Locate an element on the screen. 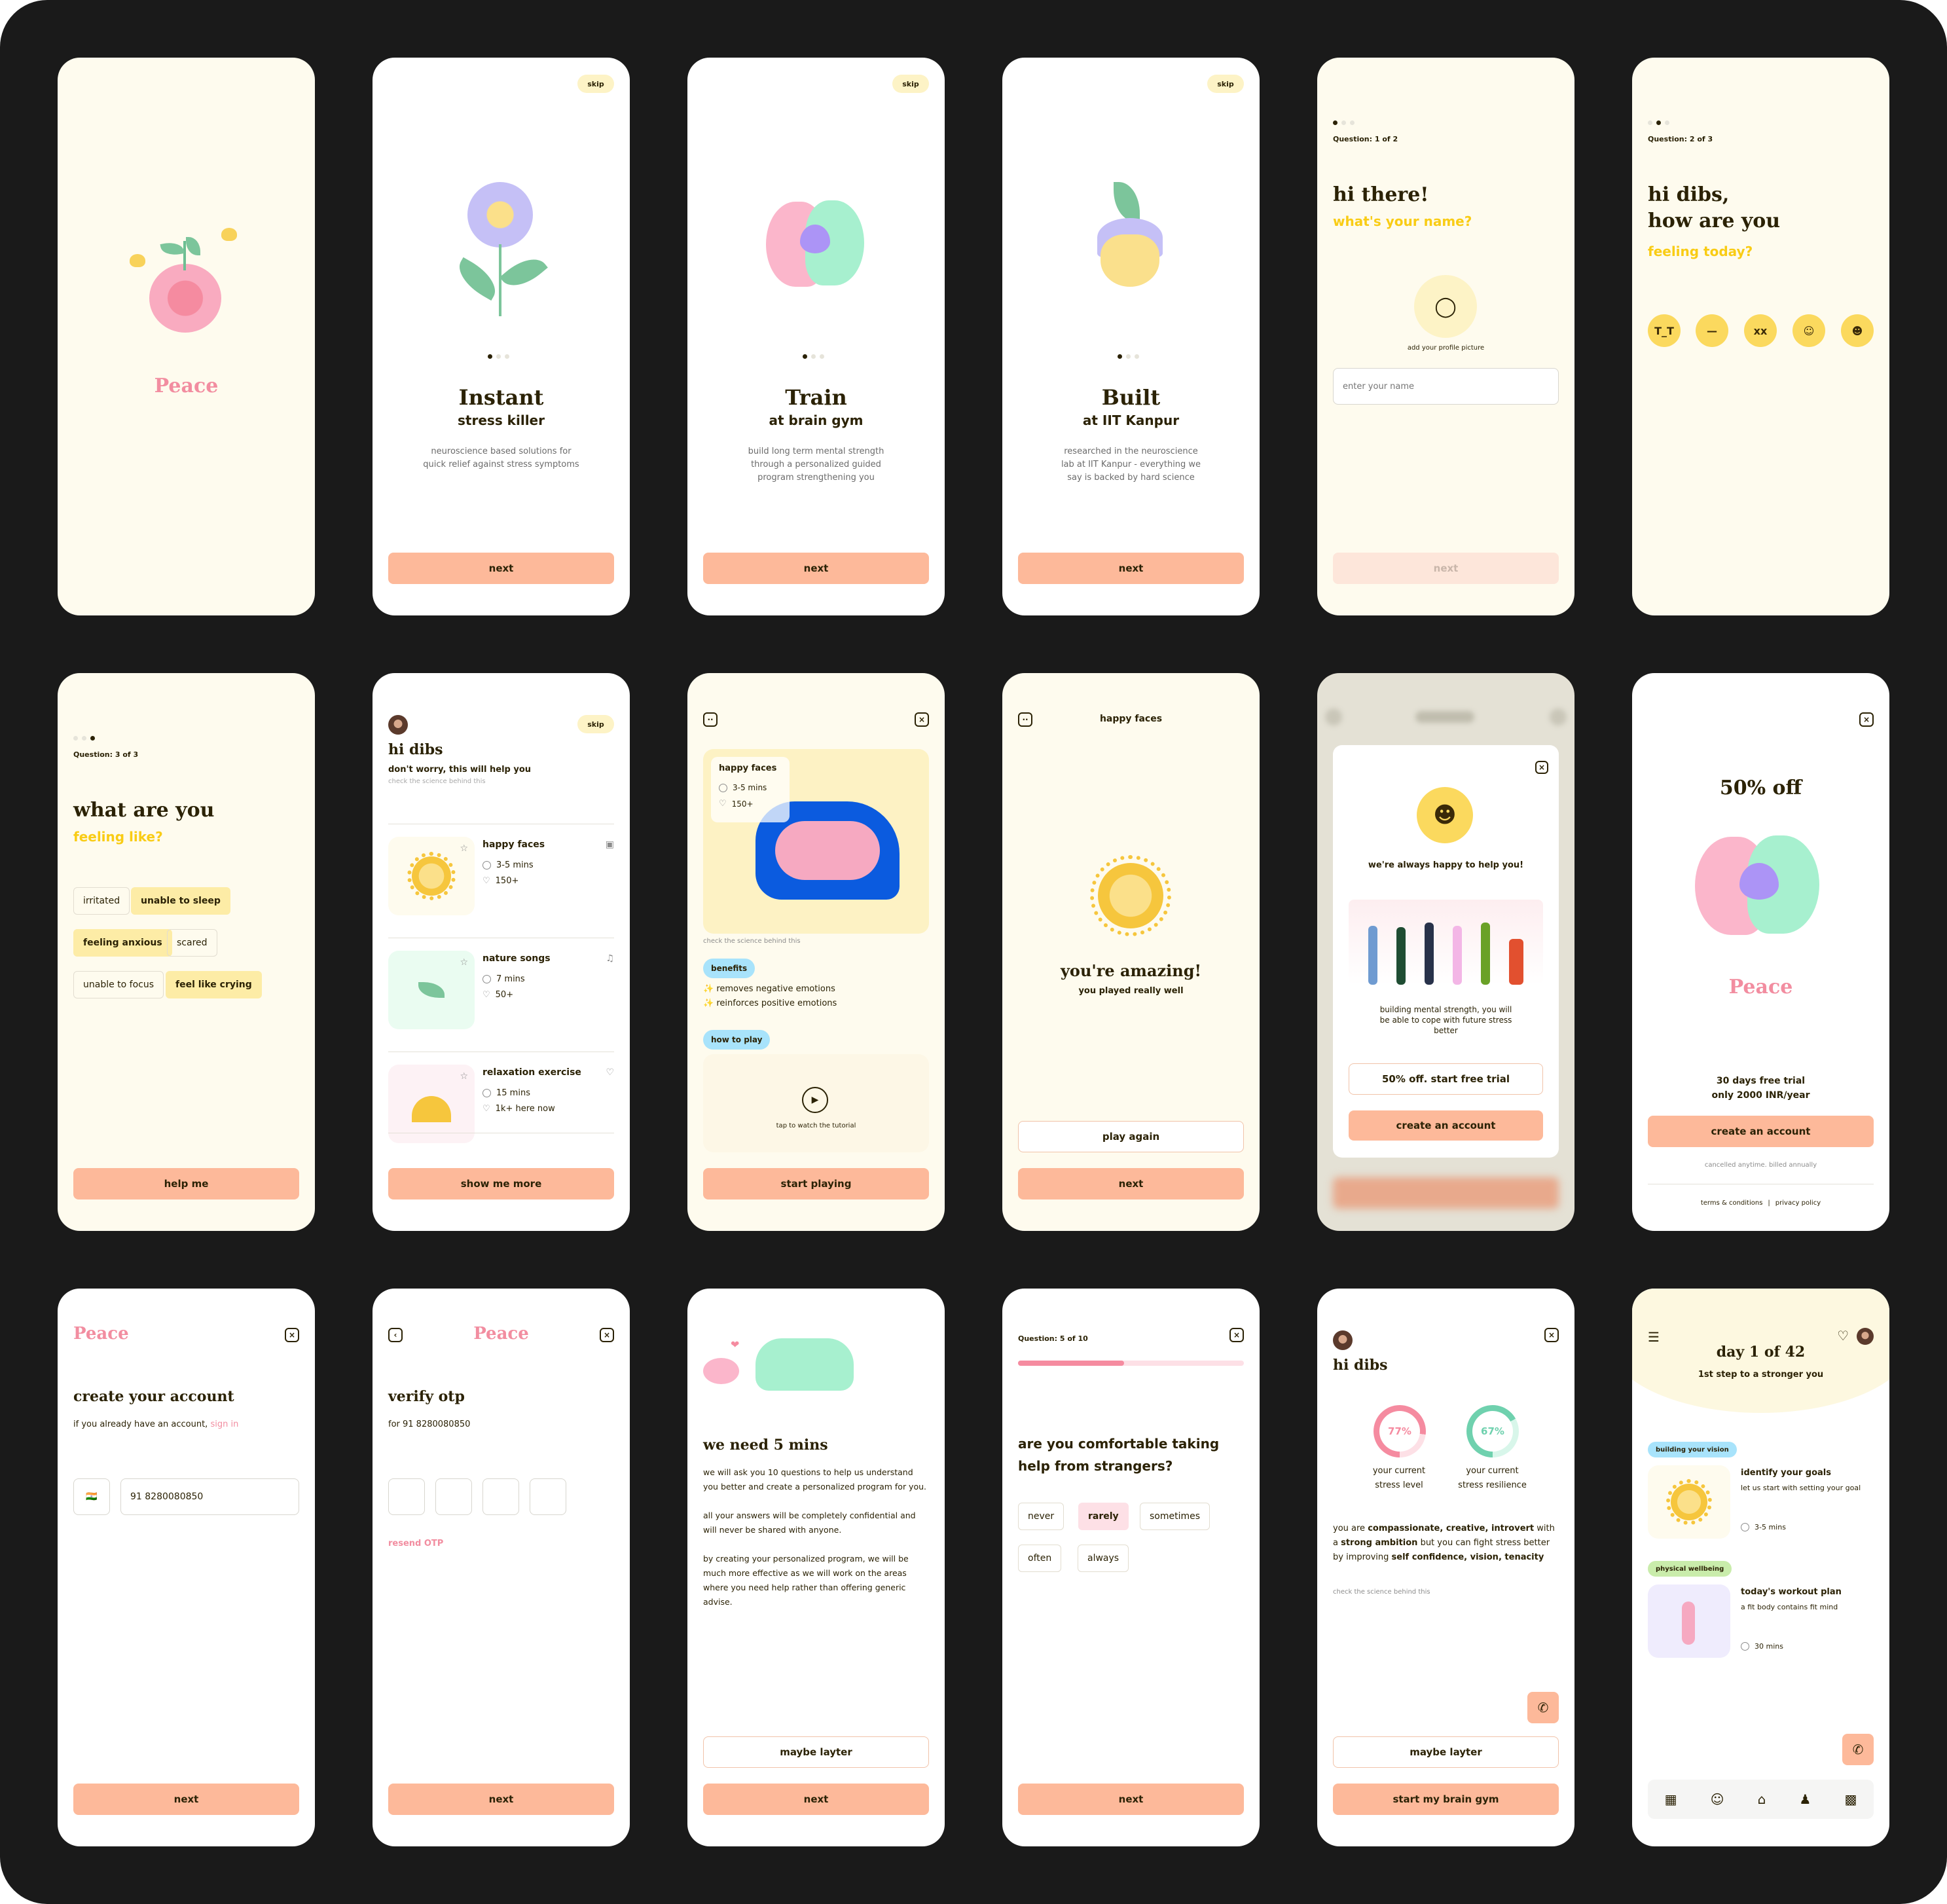 This screenshot has width=1947, height=1904. add-widget-icon: ▦ is located at coordinates (1671, 1799).